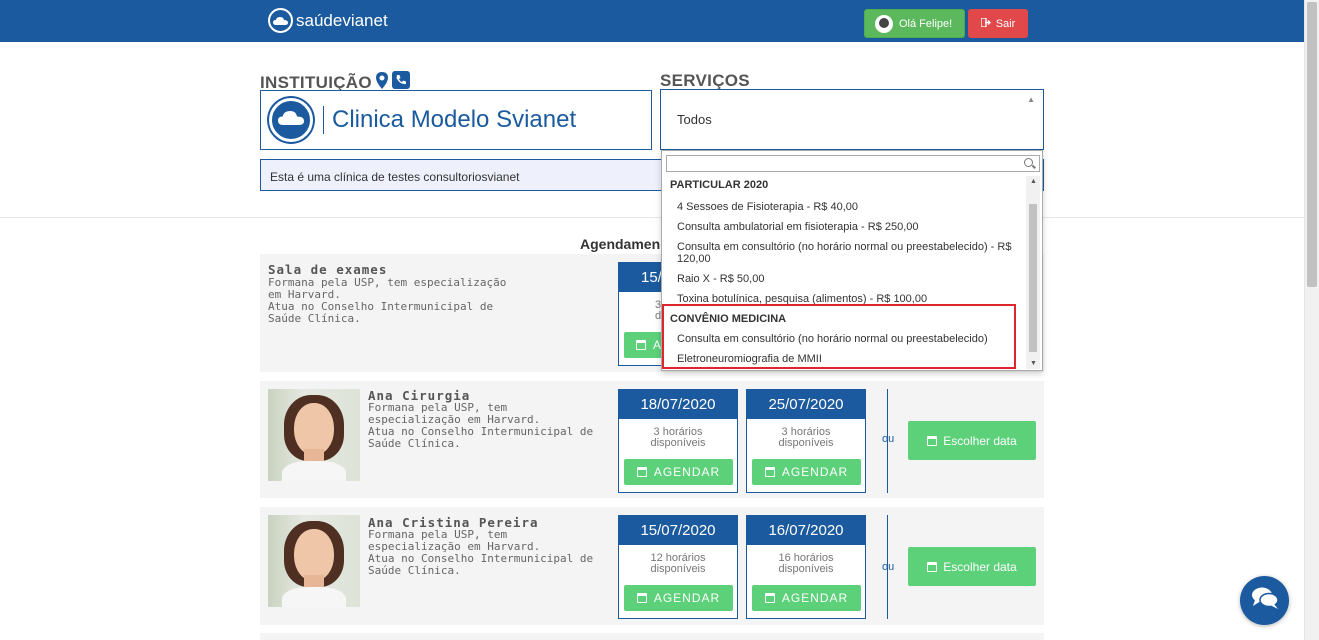  Describe the element at coordinates (694, 119) in the screenshot. I see `services-selected-value: Todos` at that location.